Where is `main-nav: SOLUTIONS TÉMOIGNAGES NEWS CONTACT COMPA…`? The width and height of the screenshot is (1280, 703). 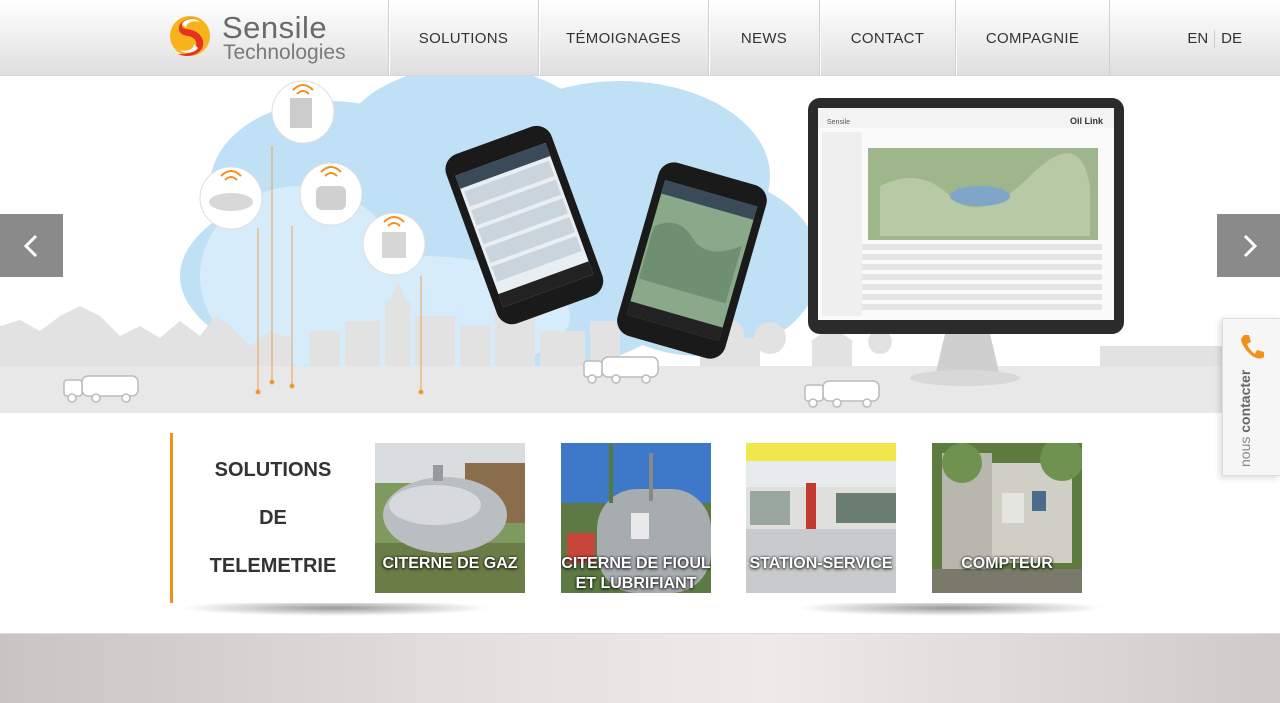
main-nav: SOLUTIONS TÉMOIGNAGES NEWS CONTACT COMPA… is located at coordinates (749, 38).